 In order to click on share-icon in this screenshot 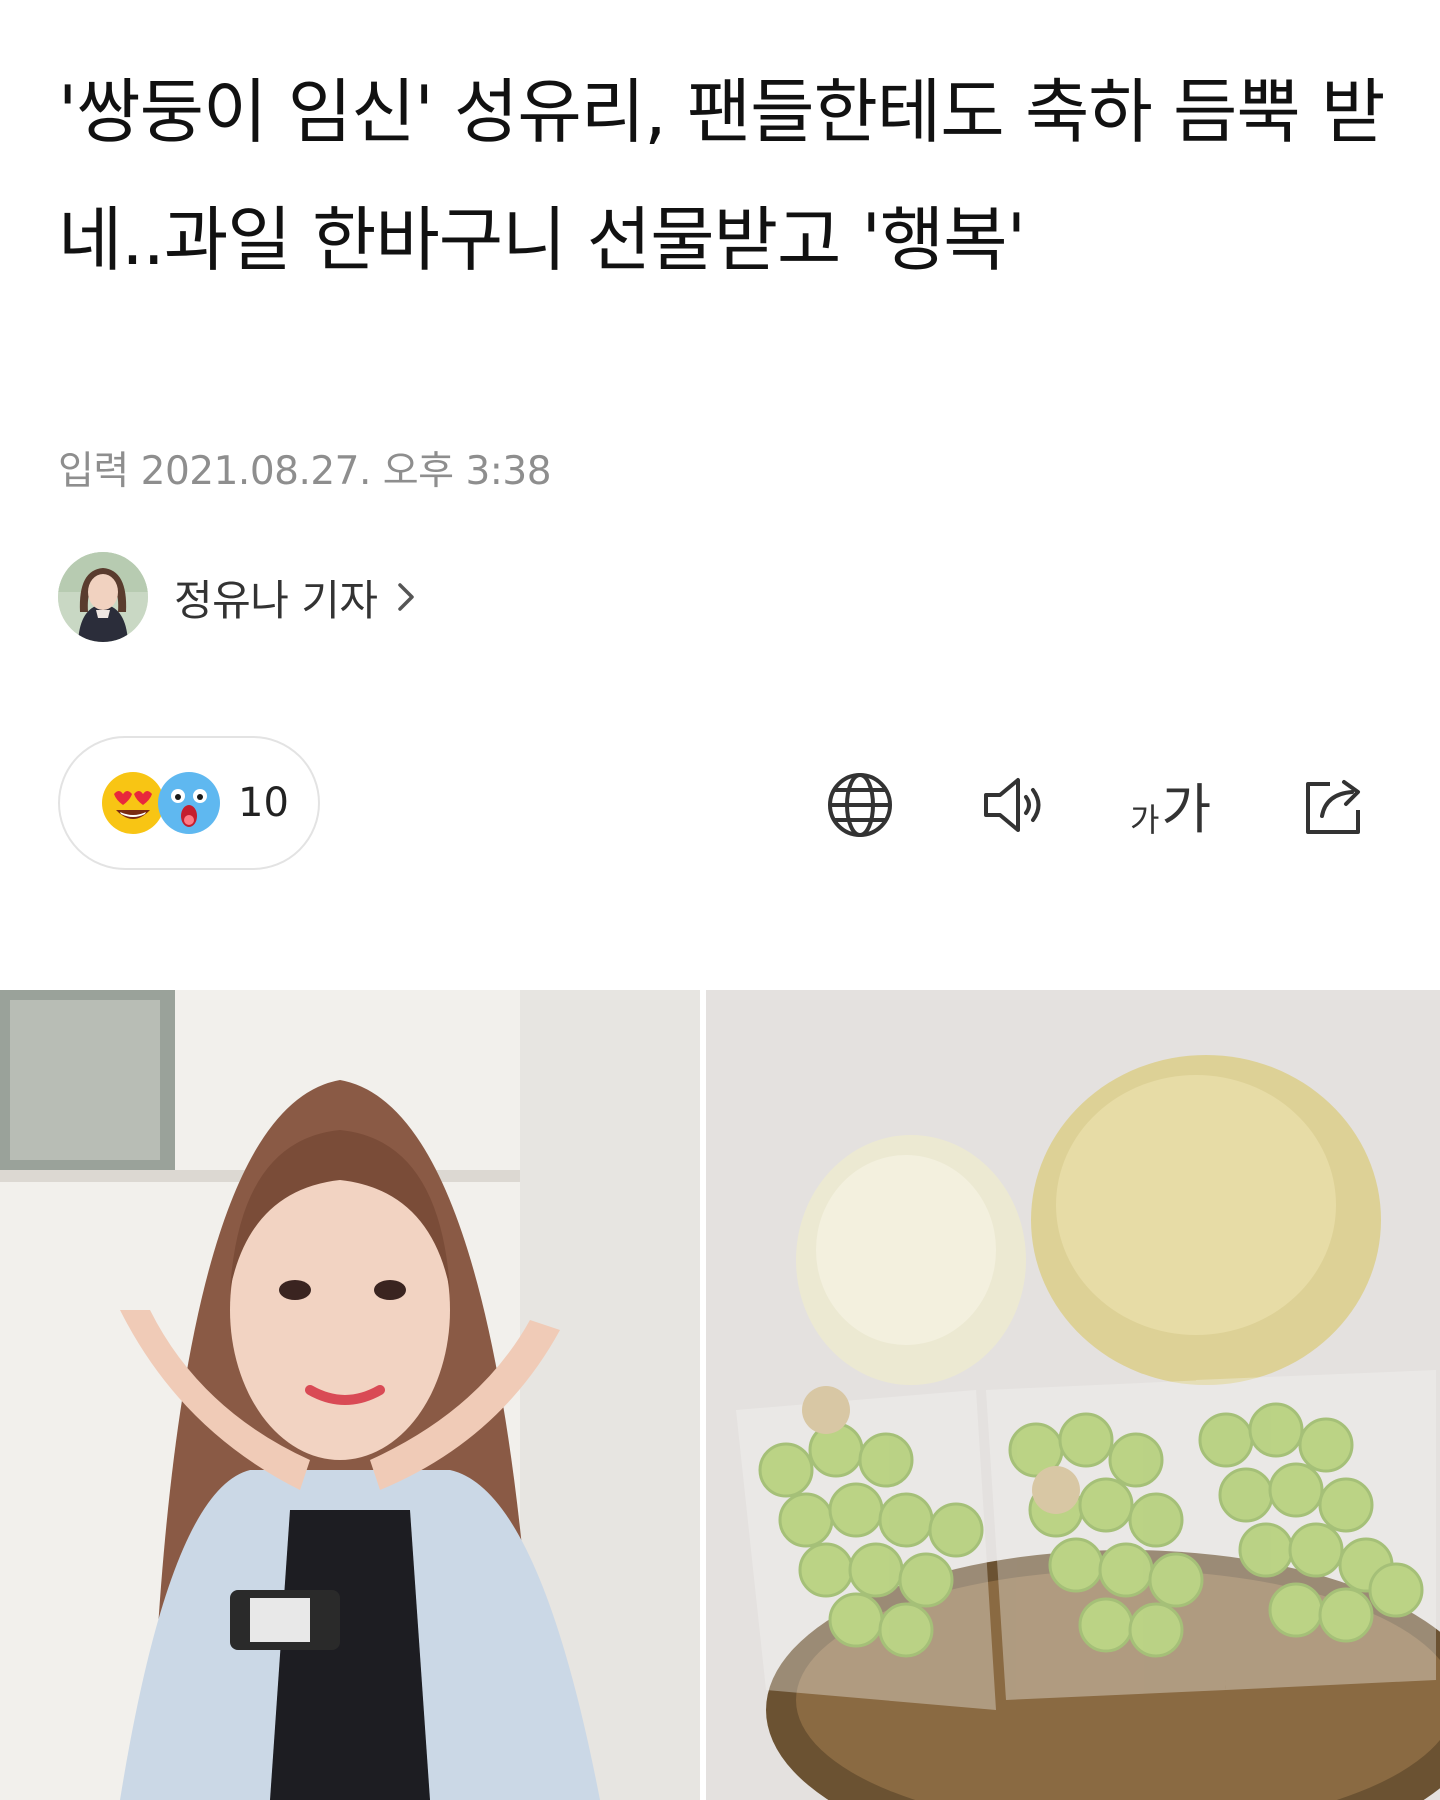, I will do `click(1335, 805)`.